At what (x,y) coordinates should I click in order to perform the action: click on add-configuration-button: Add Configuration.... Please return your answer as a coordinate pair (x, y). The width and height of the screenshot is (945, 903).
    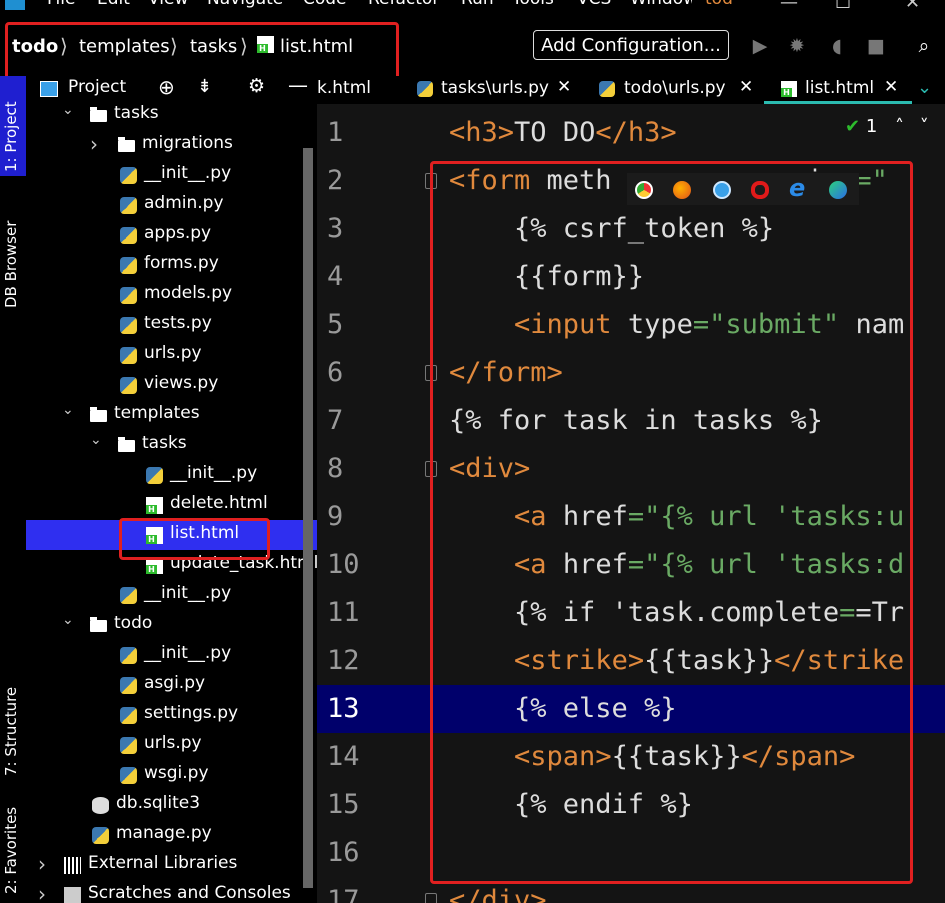
    Looking at the image, I should click on (631, 45).